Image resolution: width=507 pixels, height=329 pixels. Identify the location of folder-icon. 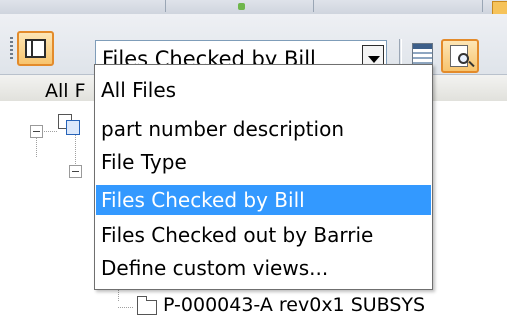
(147, 305).